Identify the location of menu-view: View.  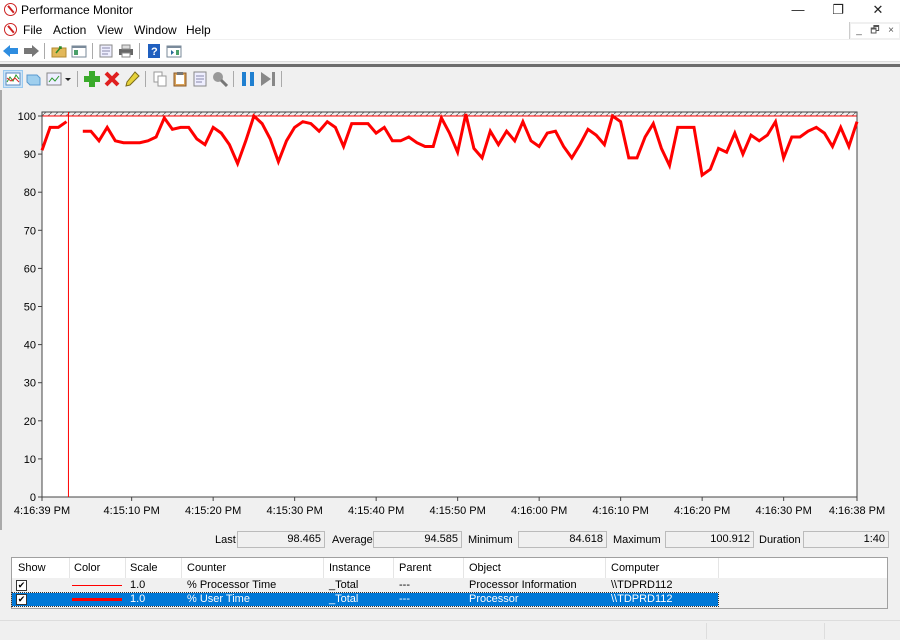
(110, 30).